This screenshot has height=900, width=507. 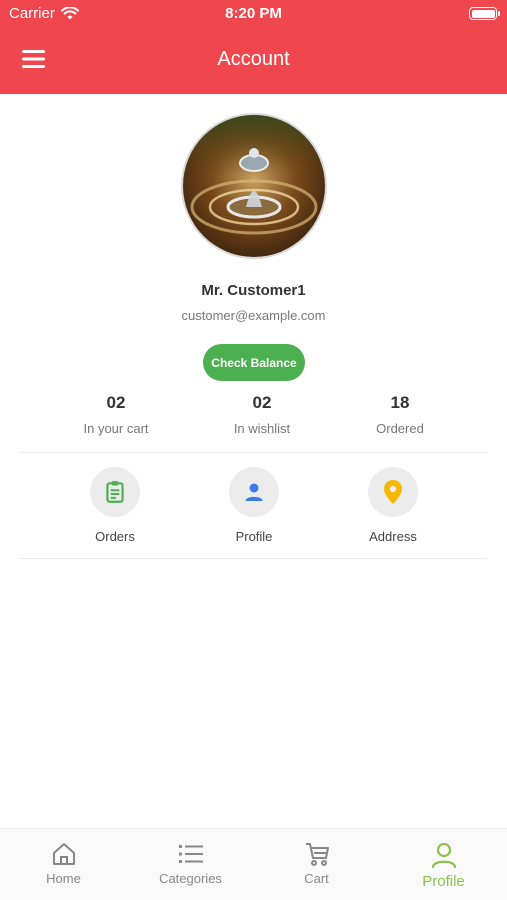 I want to click on tab-label: Home, so click(x=63, y=878).